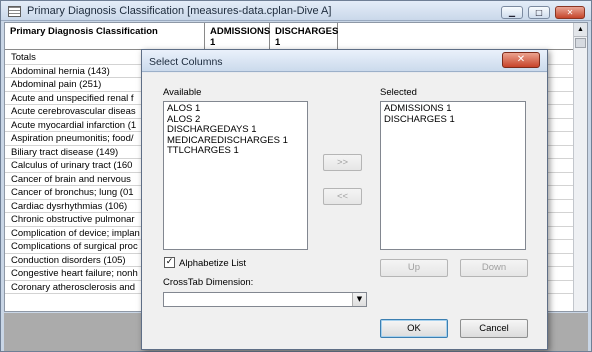 The image size is (592, 352). What do you see at coordinates (580, 167) in the screenshot?
I see `vertical-scrollbar: ▲` at bounding box center [580, 167].